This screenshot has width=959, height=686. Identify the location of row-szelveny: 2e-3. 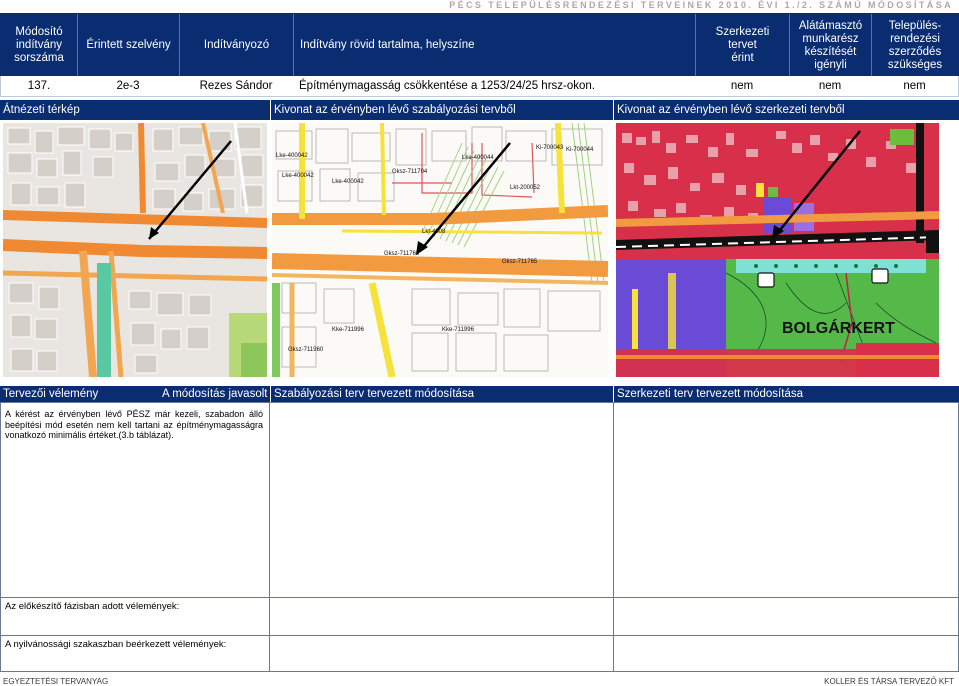
(128, 86).